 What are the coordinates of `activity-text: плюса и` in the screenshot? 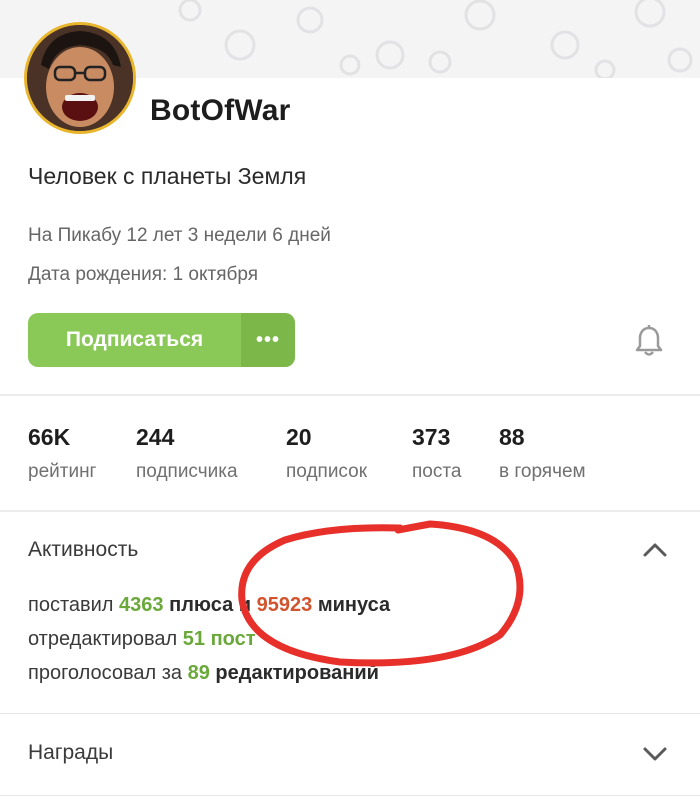 It's located at (210, 605).